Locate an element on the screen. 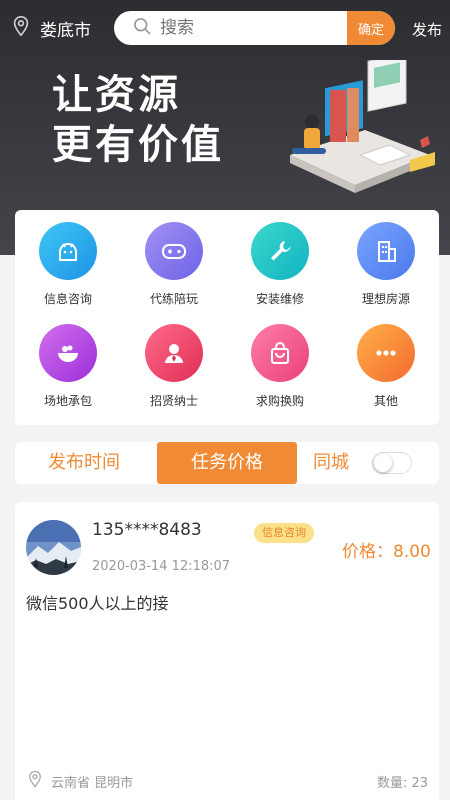 The image size is (450, 800). category-item-info: 信息咨询 is located at coordinates (68, 264).